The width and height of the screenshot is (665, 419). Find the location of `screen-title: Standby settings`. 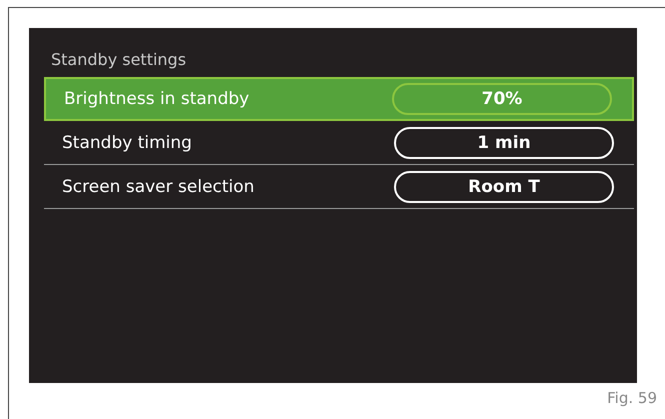

screen-title: Standby settings is located at coordinates (119, 60).